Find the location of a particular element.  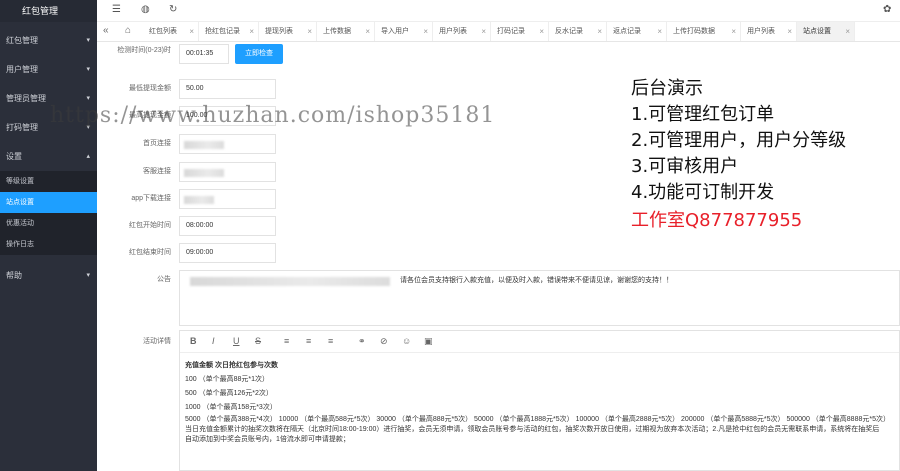

tab-label: 上传数据 is located at coordinates (337, 31).